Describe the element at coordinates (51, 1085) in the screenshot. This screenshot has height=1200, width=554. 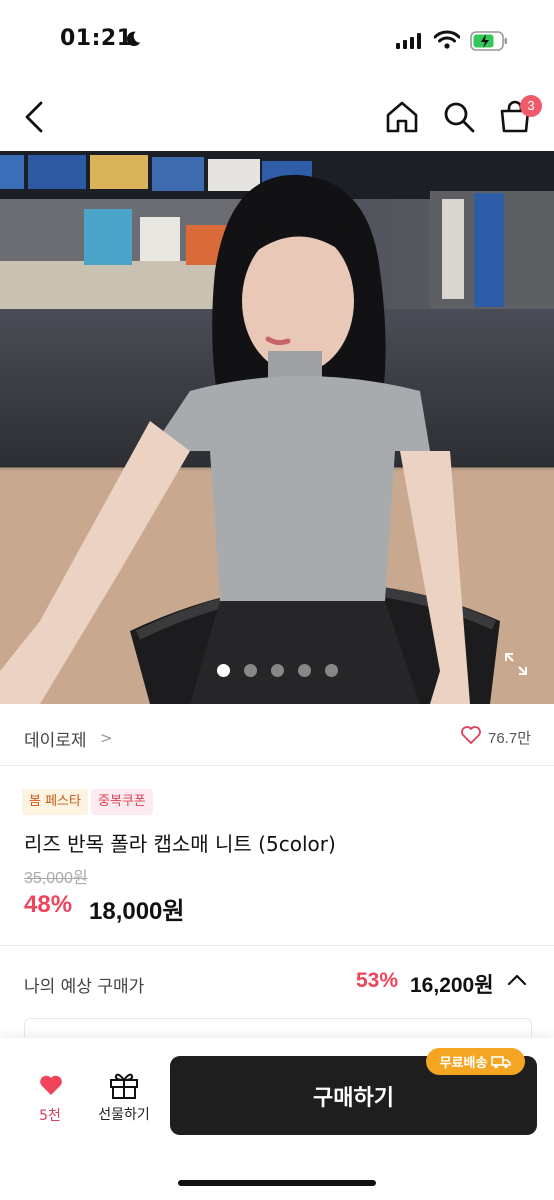
I see `heart-filled-icon` at that location.